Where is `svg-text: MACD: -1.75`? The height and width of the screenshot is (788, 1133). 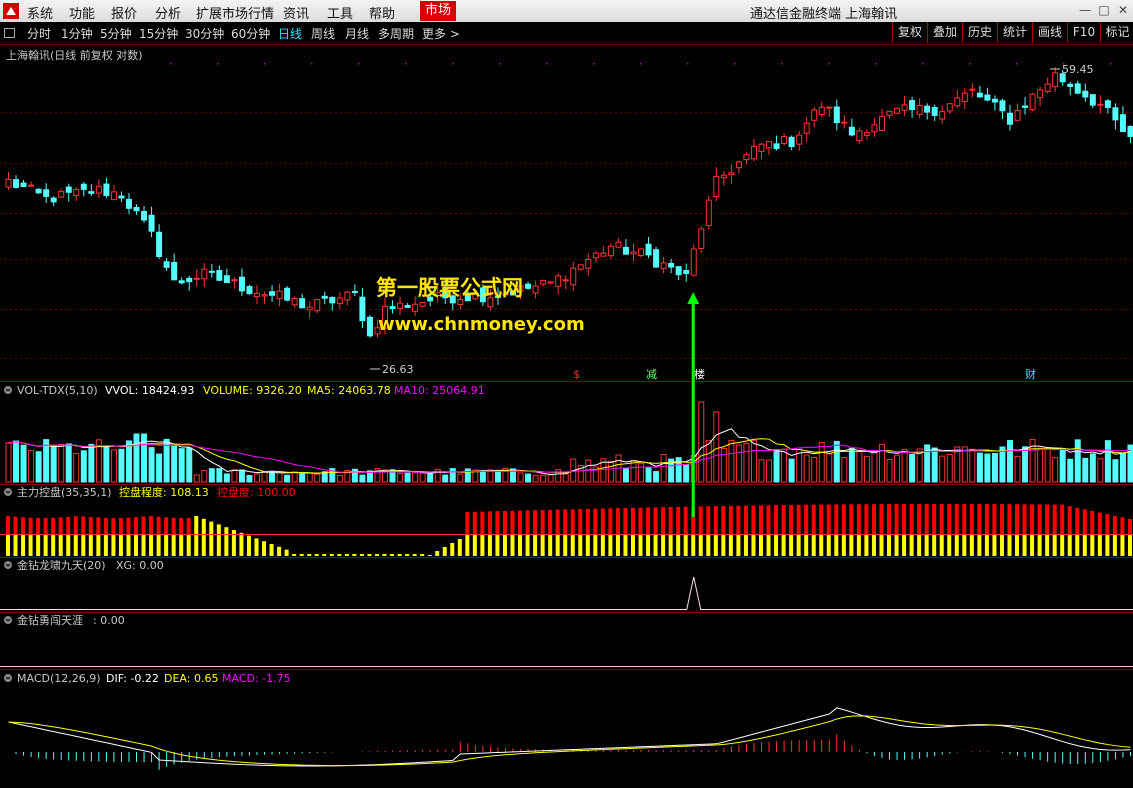
svg-text: MACD: -1.75 is located at coordinates (256, 678).